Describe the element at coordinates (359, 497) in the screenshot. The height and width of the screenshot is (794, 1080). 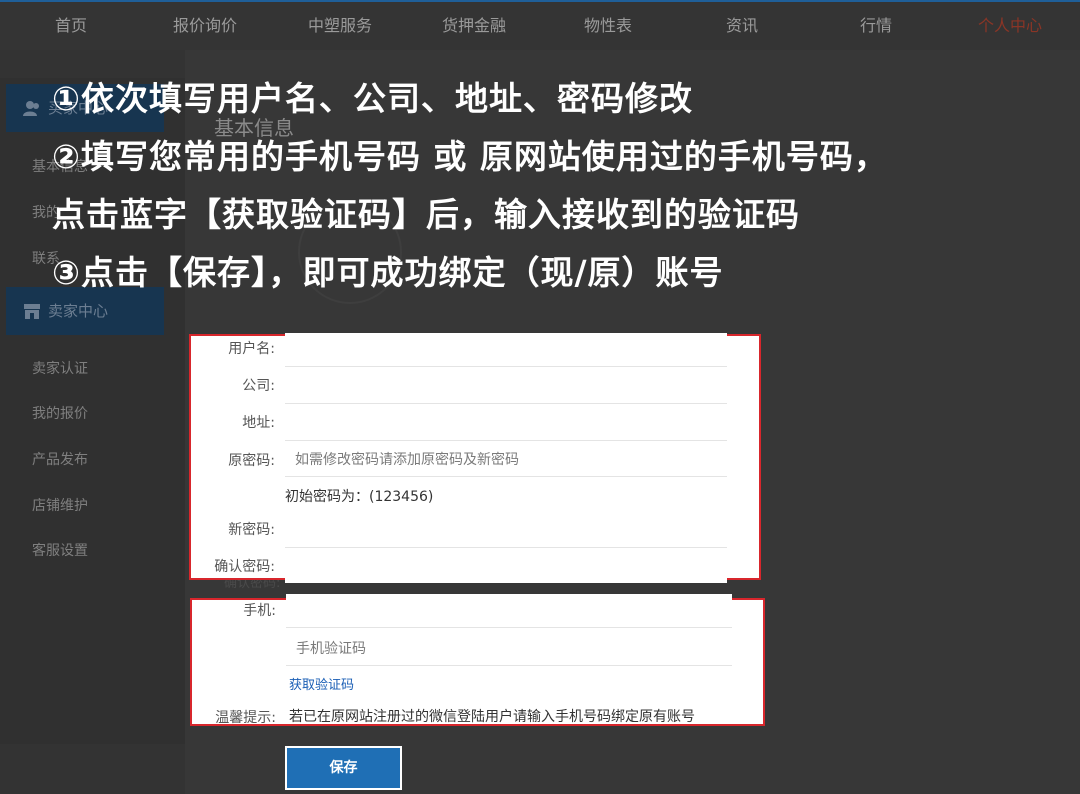
I see `initial-password-hint: 初始密码为：(123456)` at that location.